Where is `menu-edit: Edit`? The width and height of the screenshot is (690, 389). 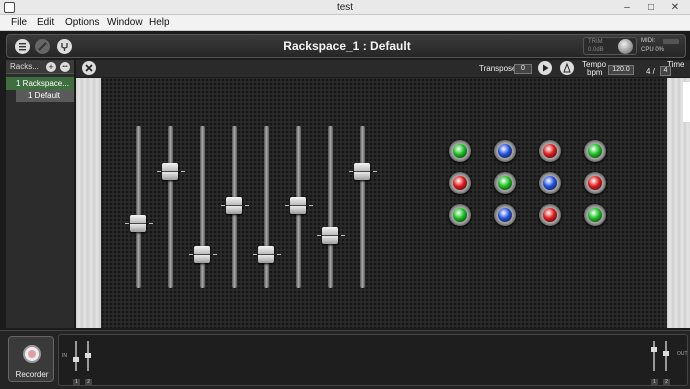
menu-edit: Edit is located at coordinates (45, 23).